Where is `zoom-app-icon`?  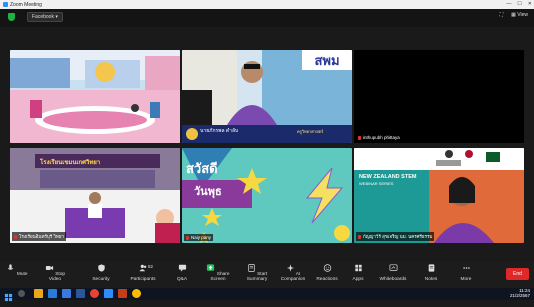 zoom-app-icon is located at coordinates (5, 4).